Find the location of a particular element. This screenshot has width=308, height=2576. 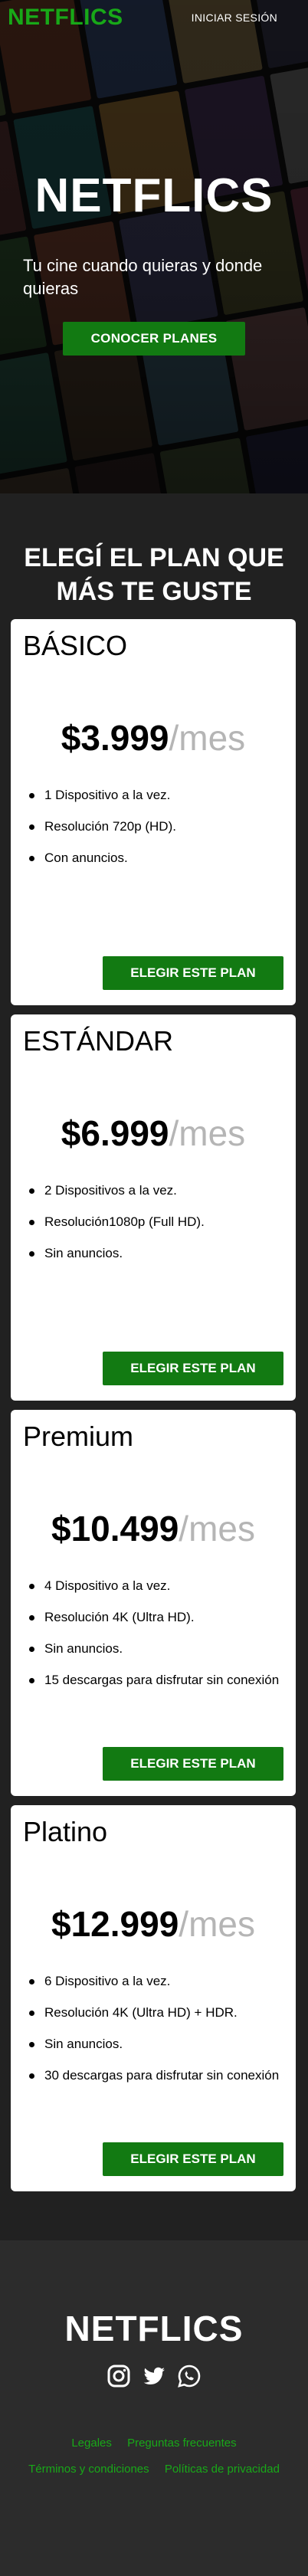

plan-name: ESTÁNDAR is located at coordinates (99, 1041).